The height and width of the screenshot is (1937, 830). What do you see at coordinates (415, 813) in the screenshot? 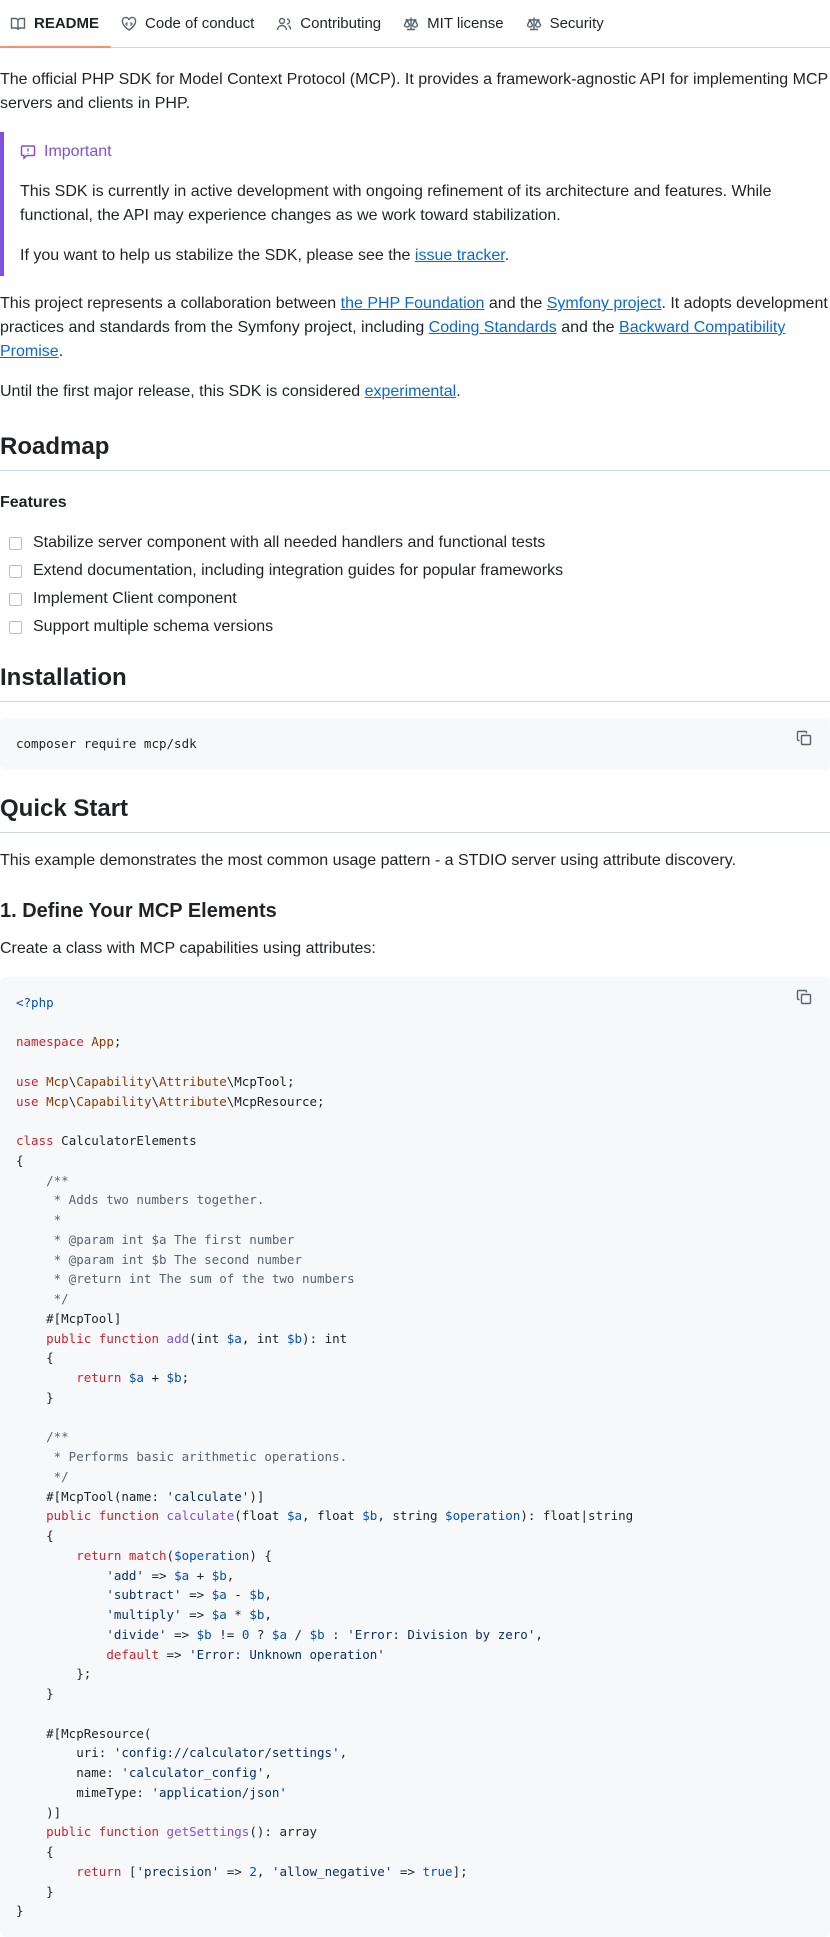
I see `quick-start-heading: Quick Start` at bounding box center [415, 813].